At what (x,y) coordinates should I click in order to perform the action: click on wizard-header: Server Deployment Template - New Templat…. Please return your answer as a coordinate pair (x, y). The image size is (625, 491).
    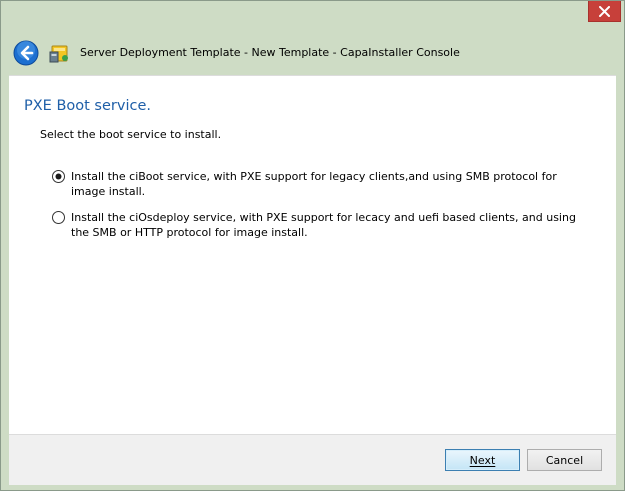
    Looking at the image, I should click on (312, 53).